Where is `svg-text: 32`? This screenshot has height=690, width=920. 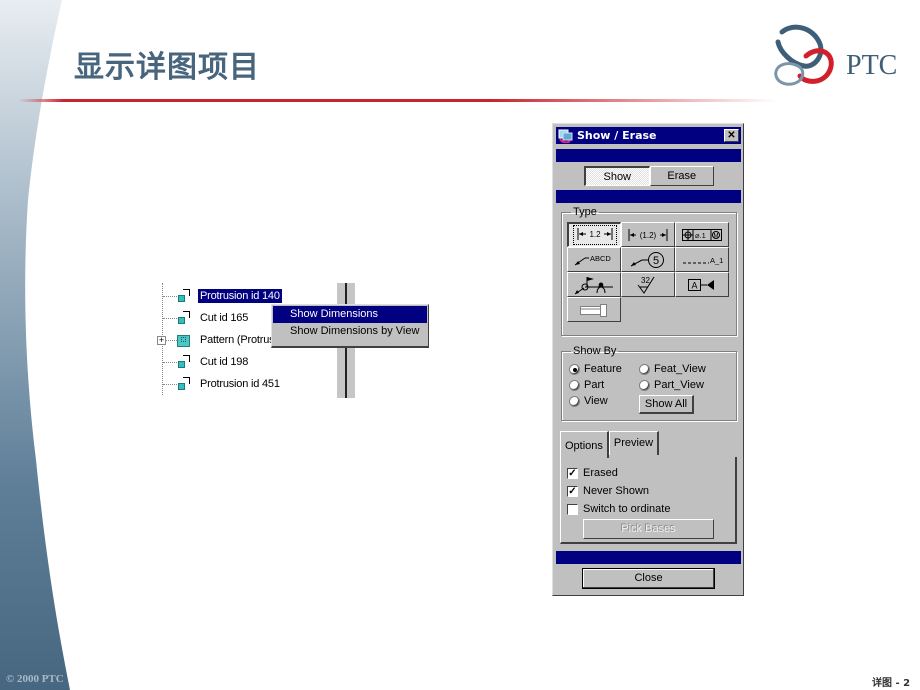 svg-text: 32 is located at coordinates (645, 280).